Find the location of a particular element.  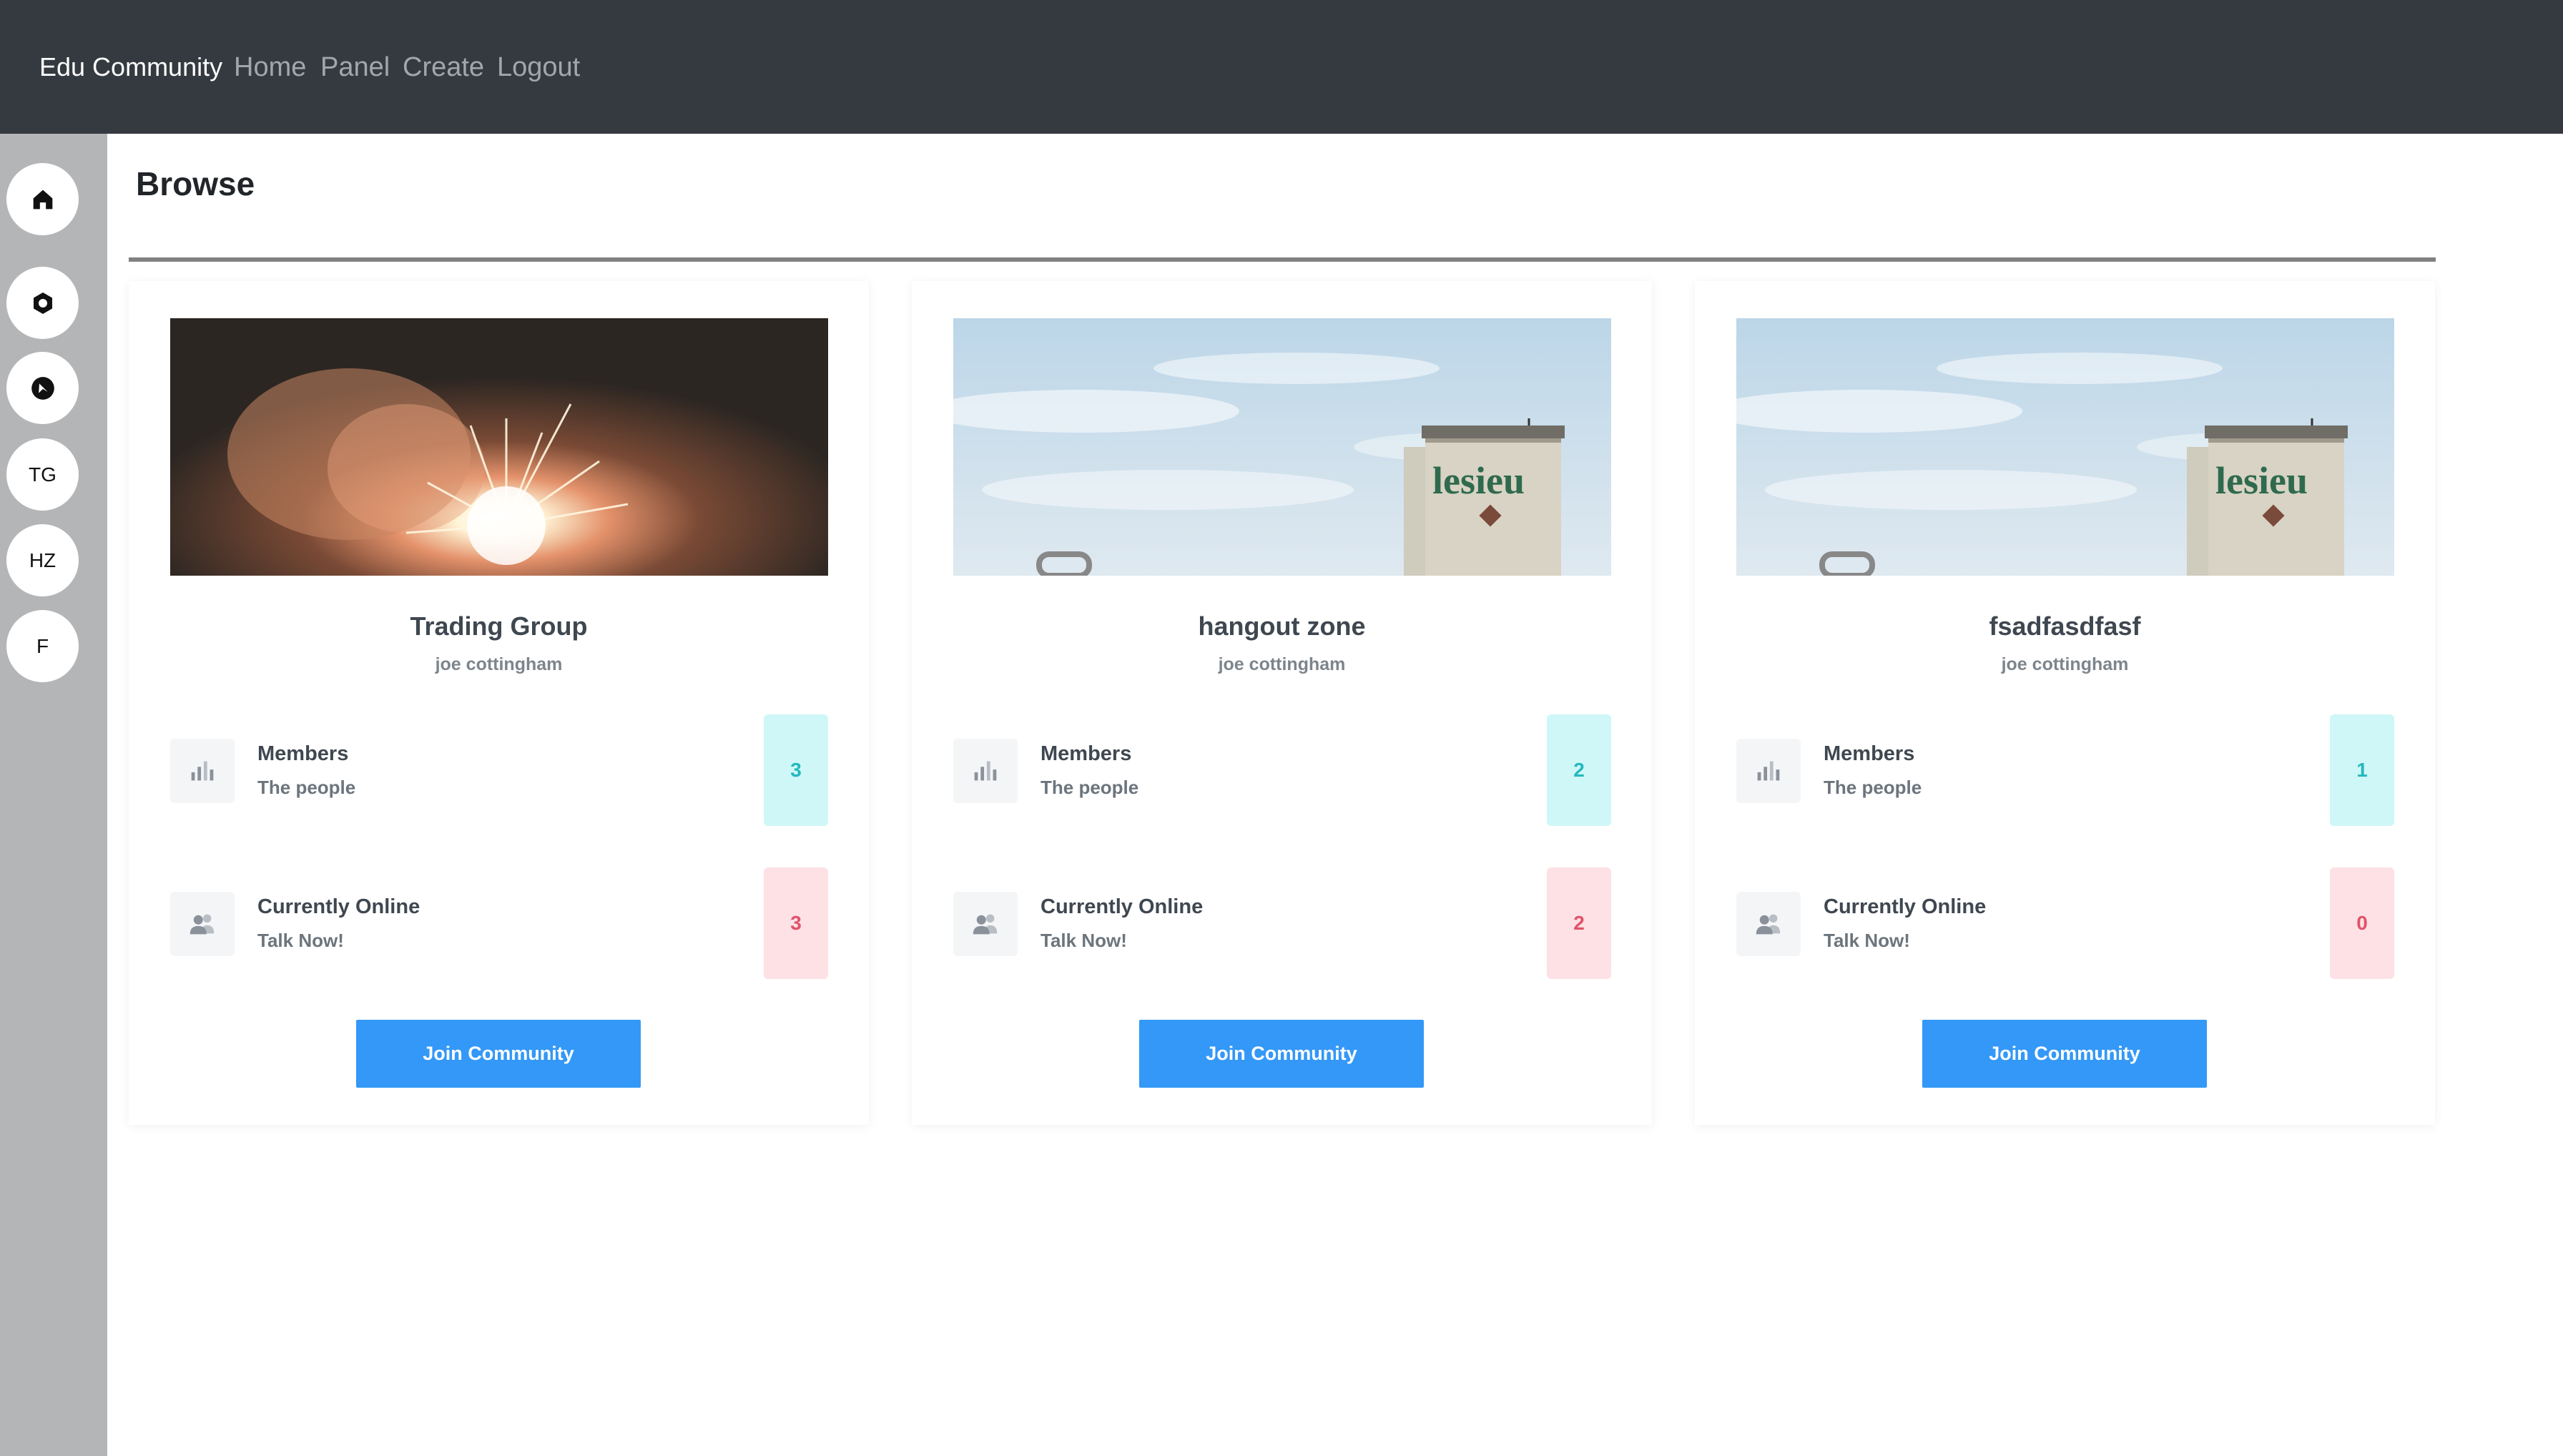

nav-home-link: Home is located at coordinates (270, 67).